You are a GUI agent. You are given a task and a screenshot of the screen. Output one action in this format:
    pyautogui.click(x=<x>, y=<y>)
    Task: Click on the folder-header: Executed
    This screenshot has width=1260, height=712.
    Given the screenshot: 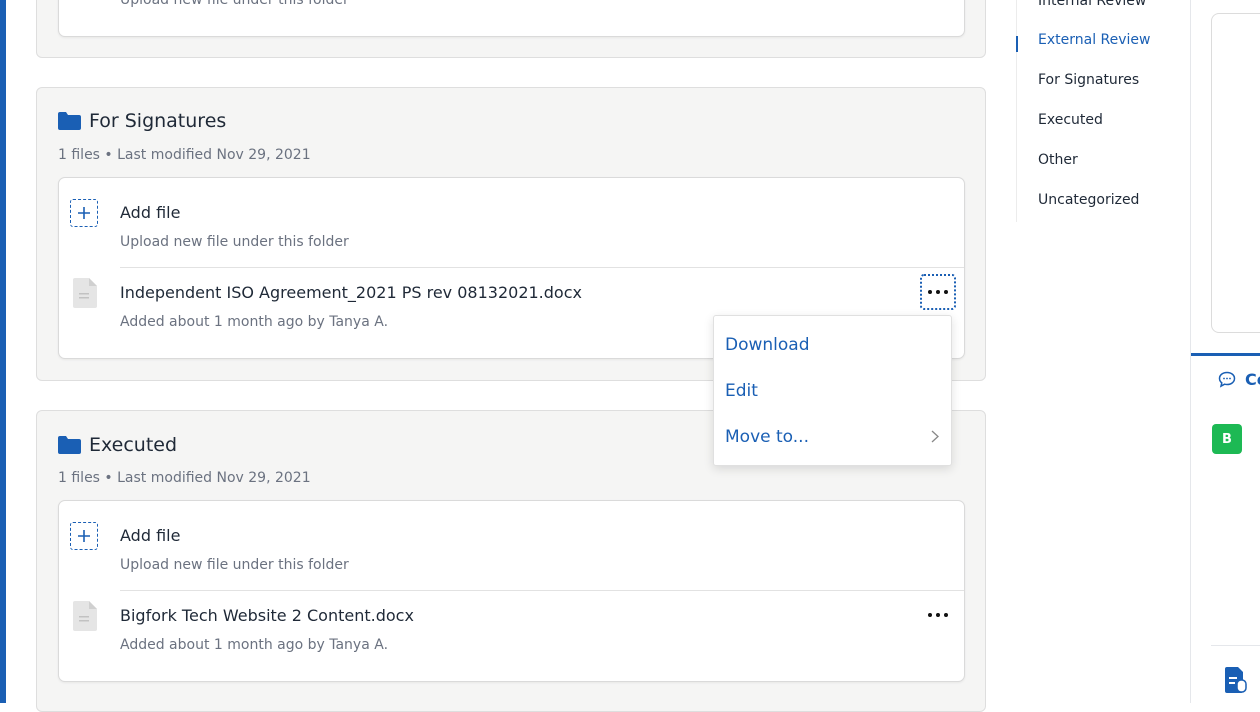 What is the action you would take?
    pyautogui.click(x=117, y=445)
    